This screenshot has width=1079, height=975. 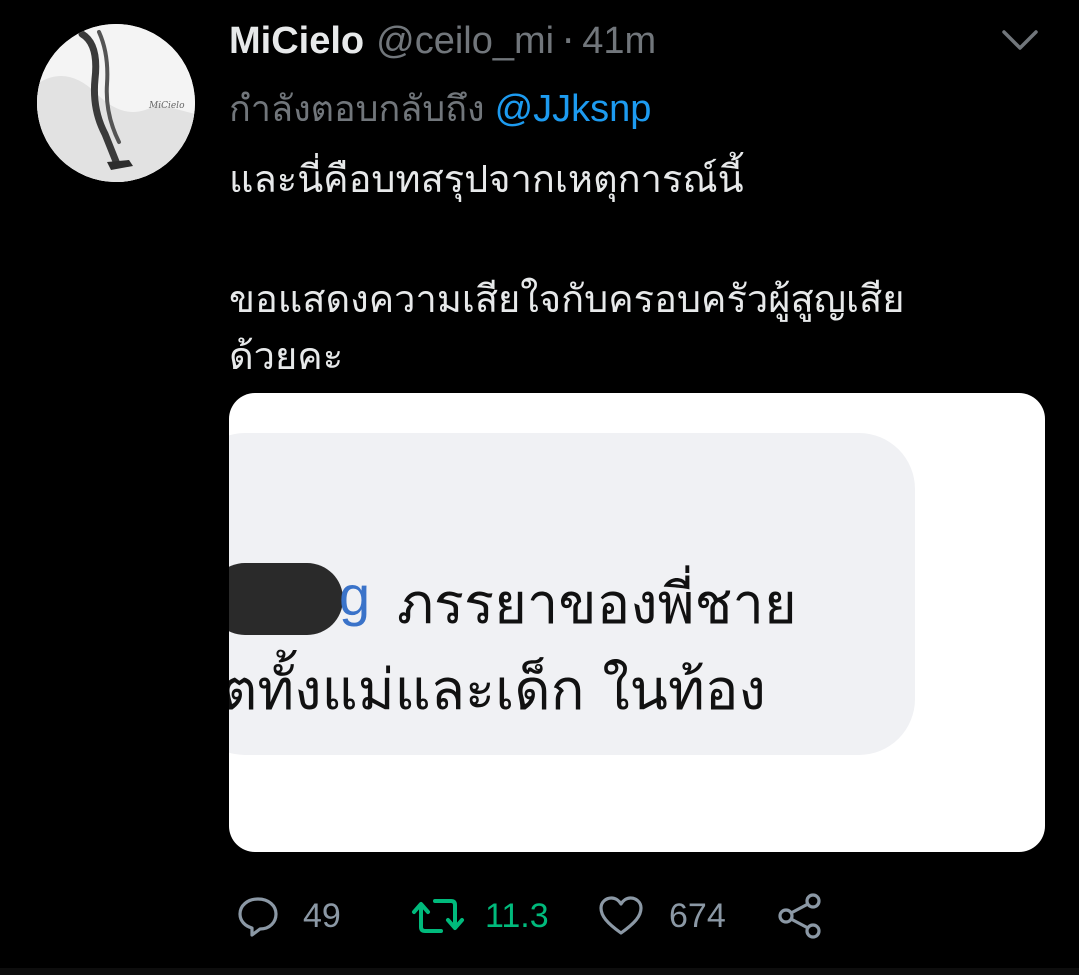 I want to click on mention-link: @JJksnp, so click(x=573, y=109).